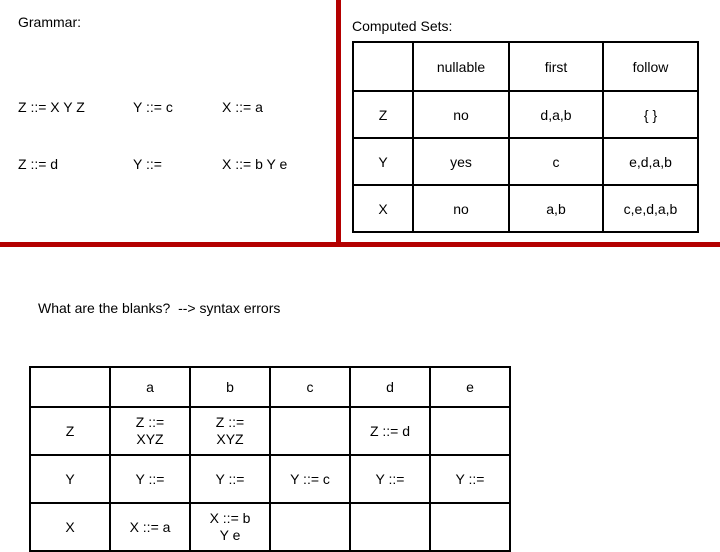 This screenshot has width=720, height=552. I want to click on grammar-rule: X ::= b Y e, so click(255, 164).